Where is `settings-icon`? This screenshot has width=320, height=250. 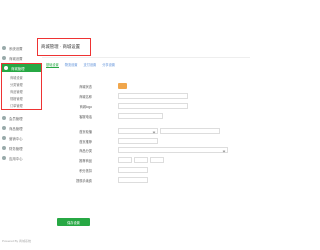 settings-icon is located at coordinates (4, 48).